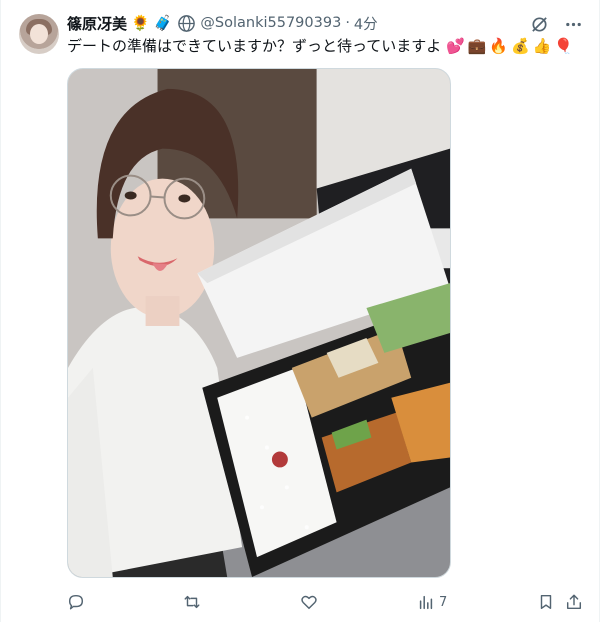  I want to click on tweet-text: デートの準備はできていますか？ずっと待っていますよ 💕💼🔥💰👍🎈, so click(321, 46).